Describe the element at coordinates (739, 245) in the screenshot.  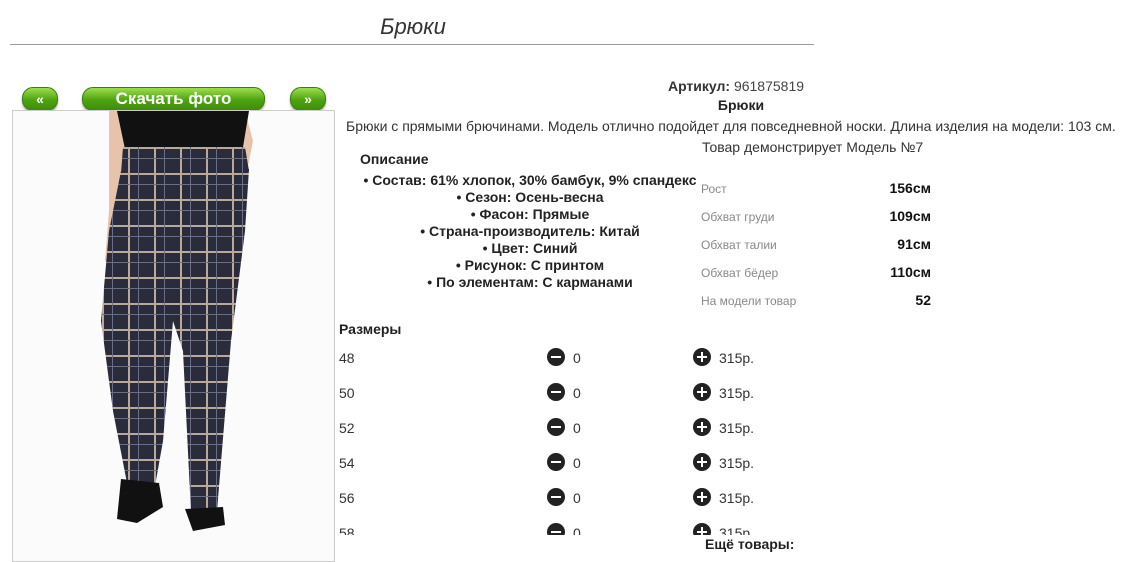
I see `param-label: Обхват талии` at that location.